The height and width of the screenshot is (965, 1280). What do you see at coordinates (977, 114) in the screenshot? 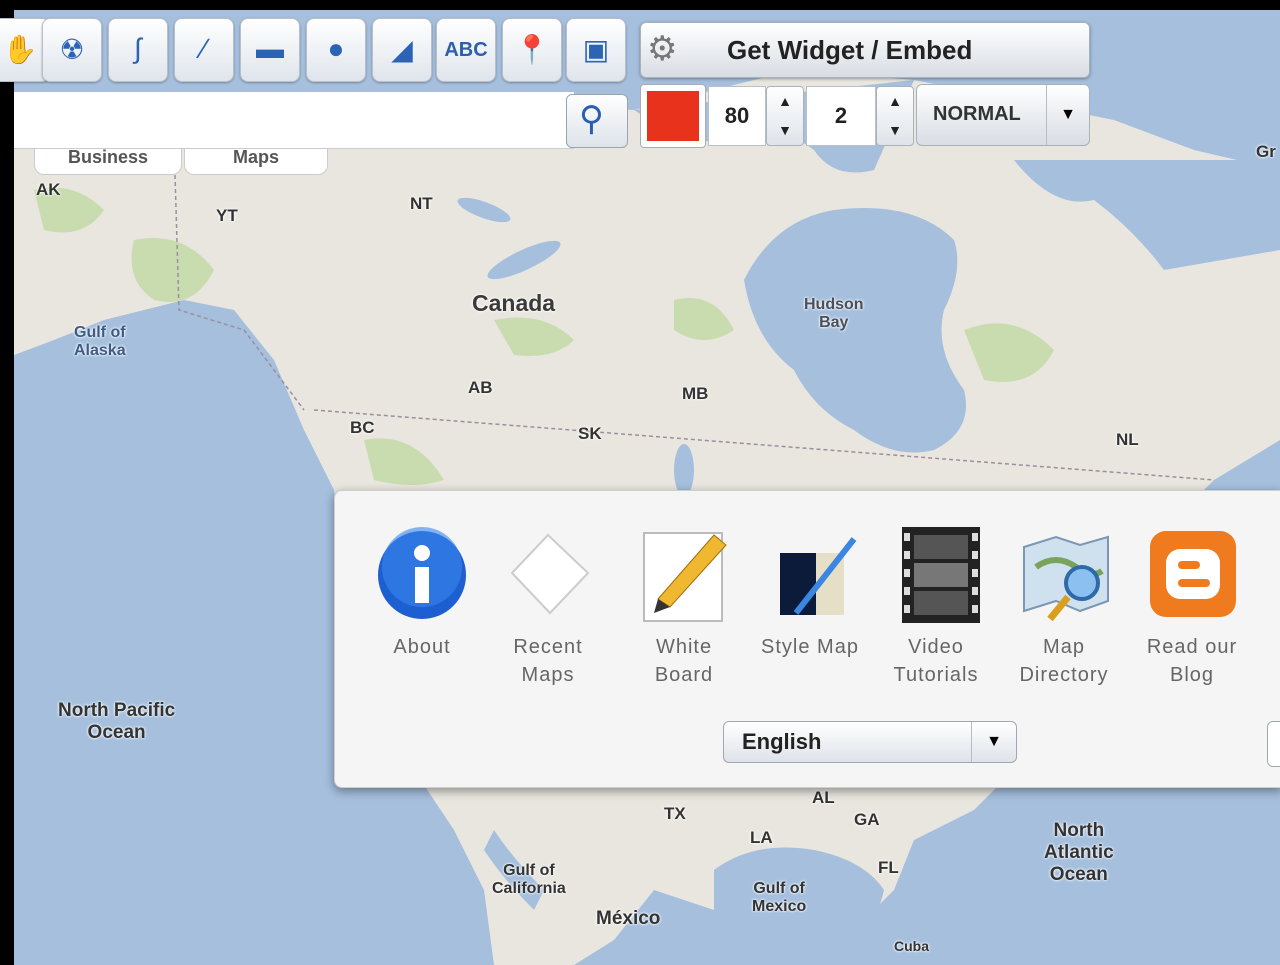
I see `blend-mode-value: NORMAL` at bounding box center [977, 114].